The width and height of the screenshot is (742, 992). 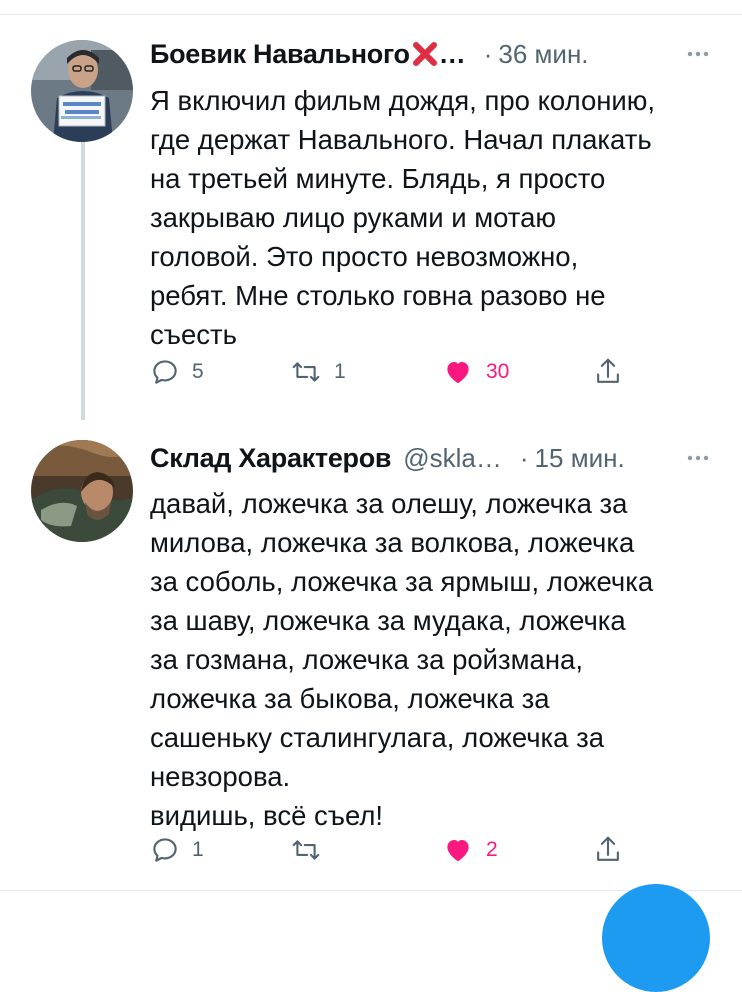 I want to click on timestamp: 15 мин., so click(x=580, y=458).